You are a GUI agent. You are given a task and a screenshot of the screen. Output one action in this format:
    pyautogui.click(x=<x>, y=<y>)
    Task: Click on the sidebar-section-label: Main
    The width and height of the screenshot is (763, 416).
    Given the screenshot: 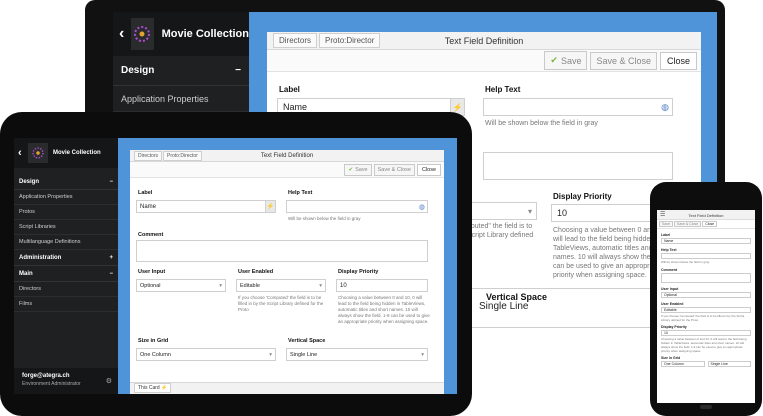 What is the action you would take?
    pyautogui.click(x=26, y=273)
    